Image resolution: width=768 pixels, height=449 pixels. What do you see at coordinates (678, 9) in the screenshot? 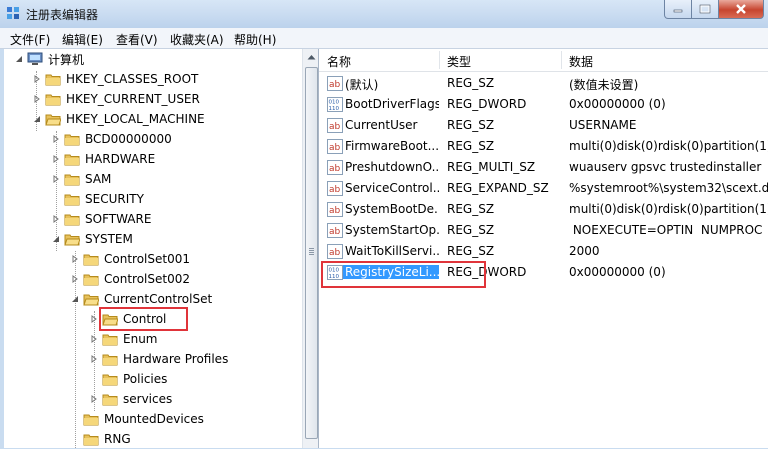
I see `minimize-button` at bounding box center [678, 9].